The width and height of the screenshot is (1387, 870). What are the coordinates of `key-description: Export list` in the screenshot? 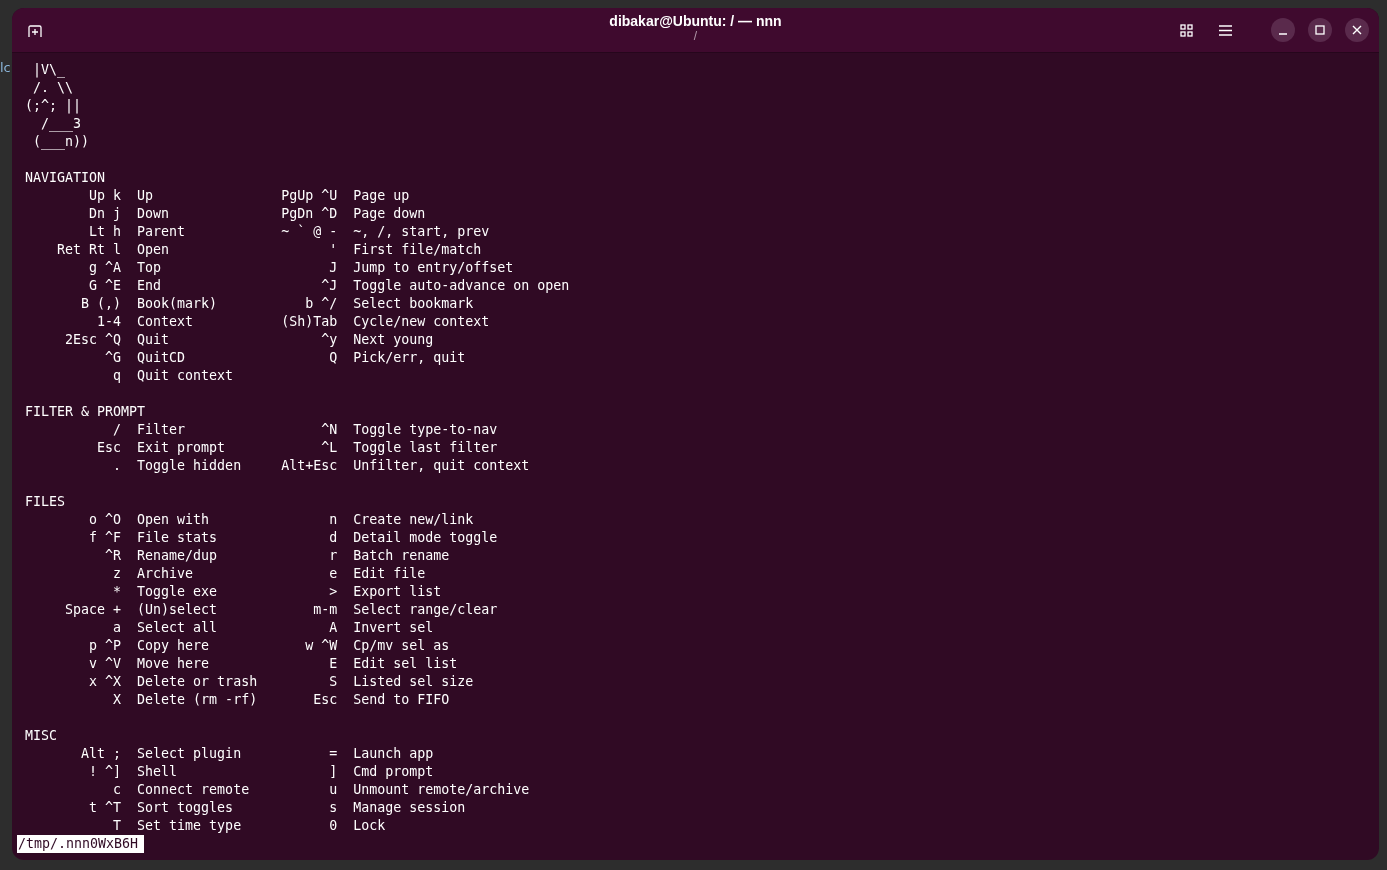 It's located at (397, 591).